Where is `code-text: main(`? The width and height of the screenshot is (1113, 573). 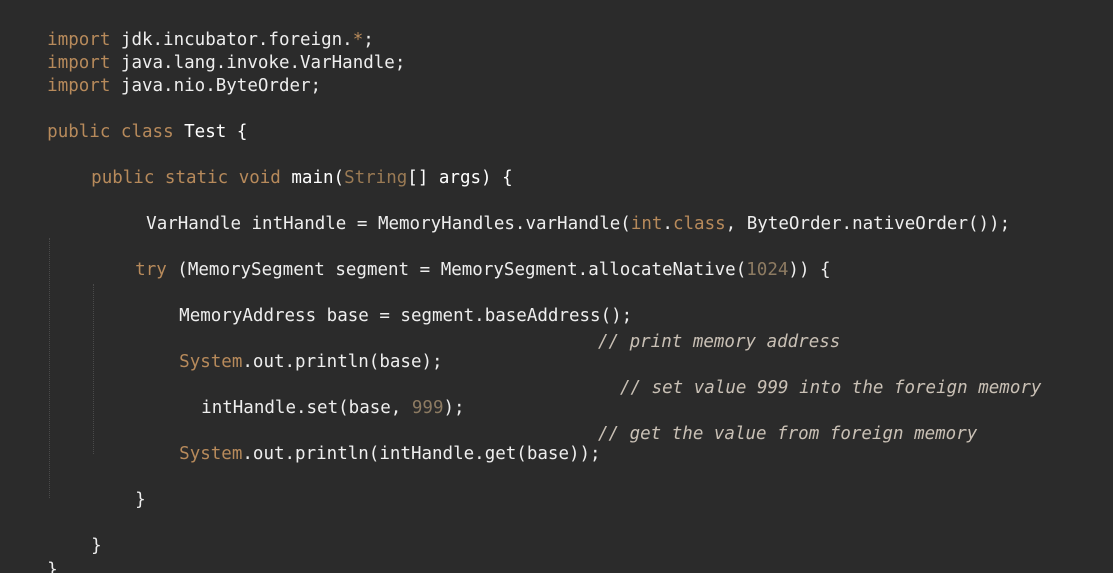 code-text: main( is located at coordinates (312, 178).